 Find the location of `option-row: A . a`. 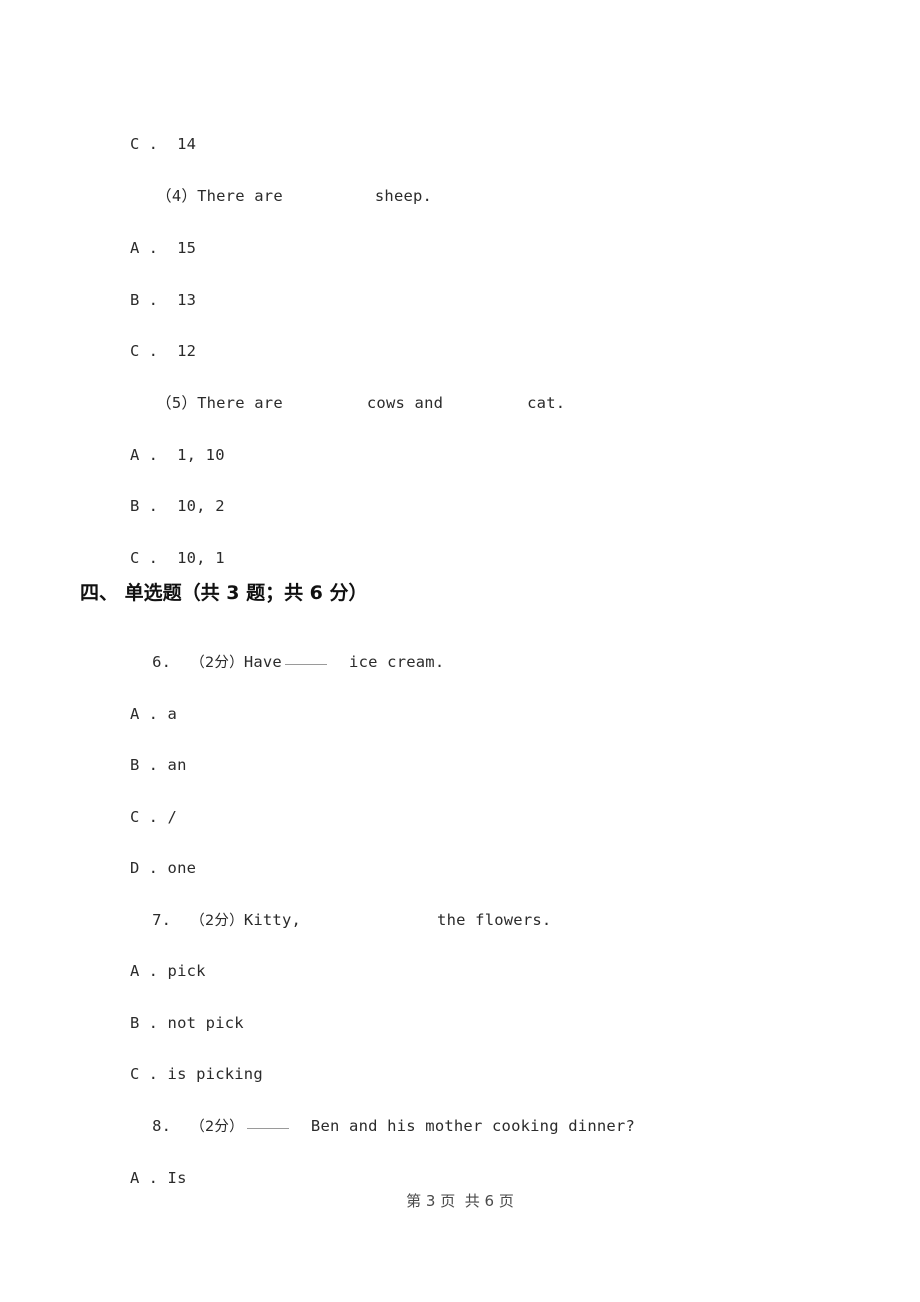

option-row: A . a is located at coordinates (145, 715).